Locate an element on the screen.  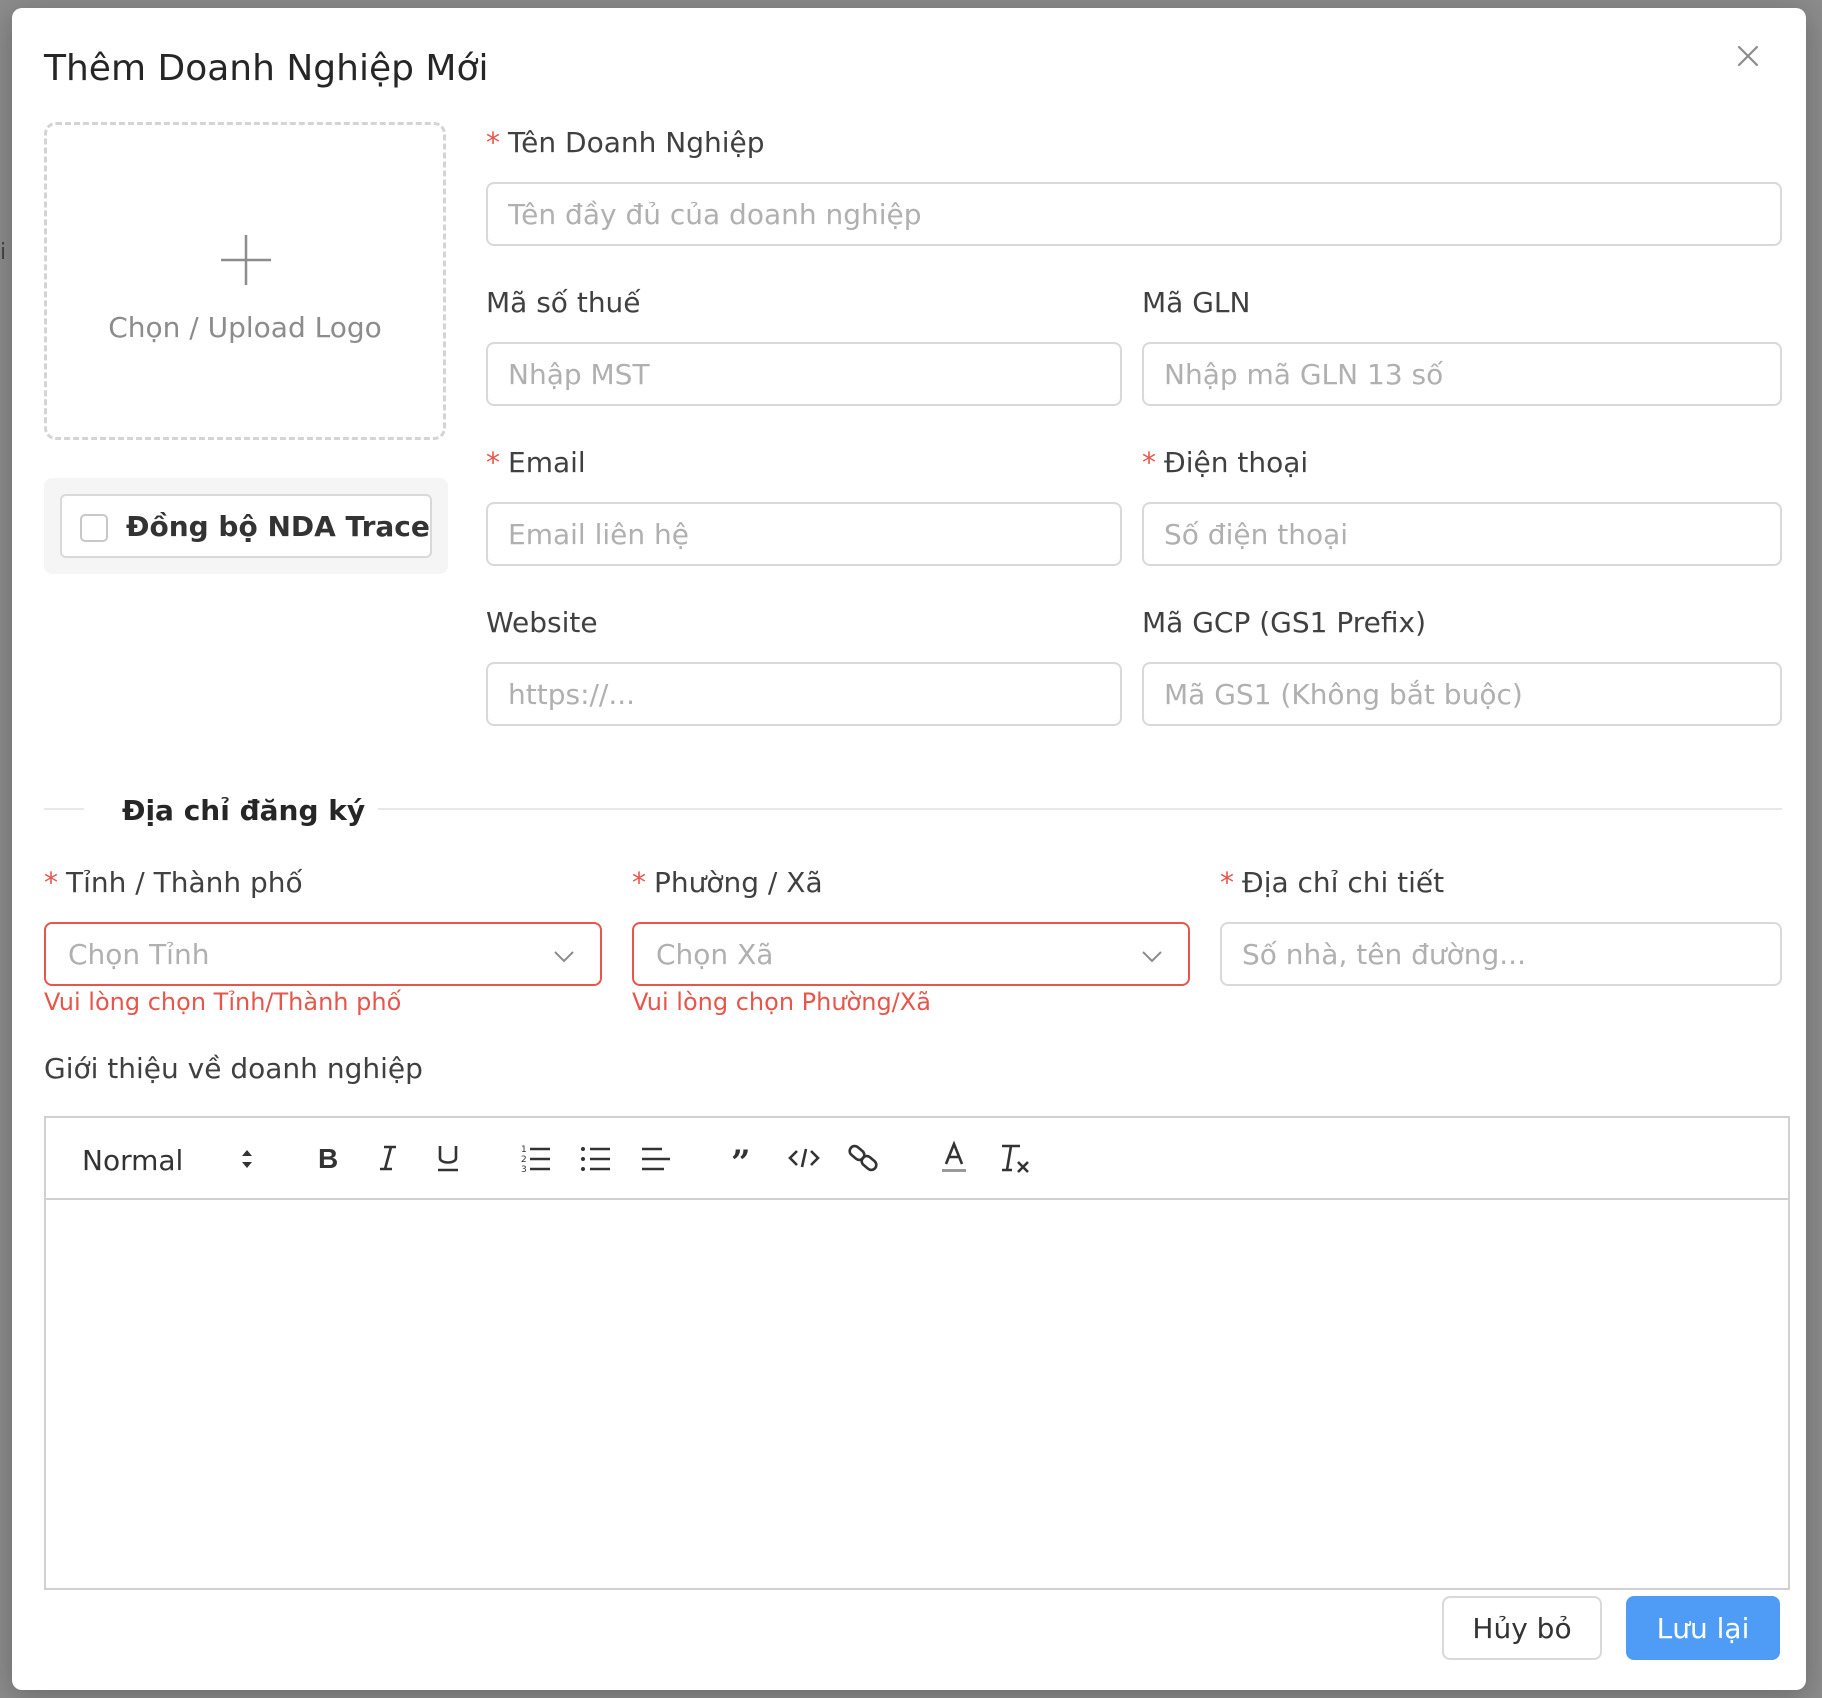
company-name-label-text: Tên Doanh Nghiệp is located at coordinates (636, 142).